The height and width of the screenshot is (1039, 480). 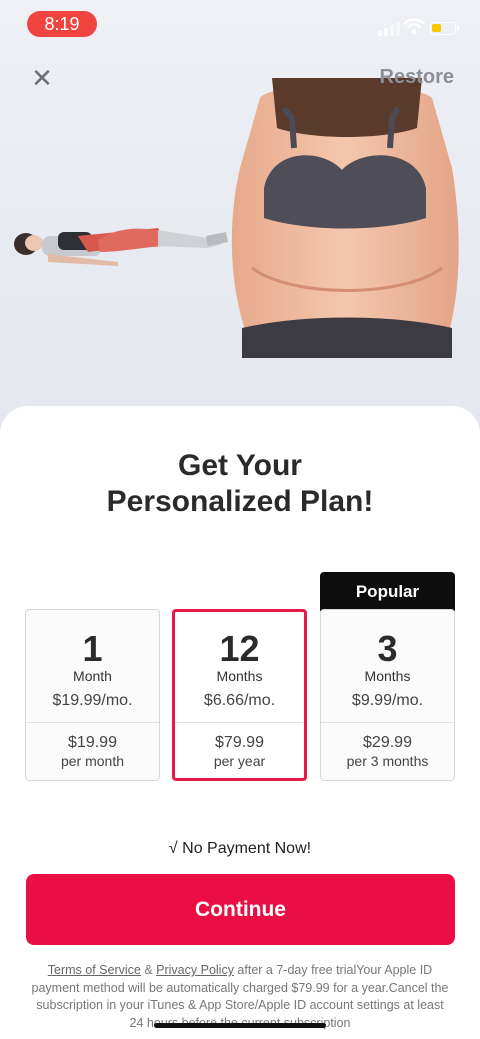 I want to click on popular-badge: Popular, so click(x=387, y=591).